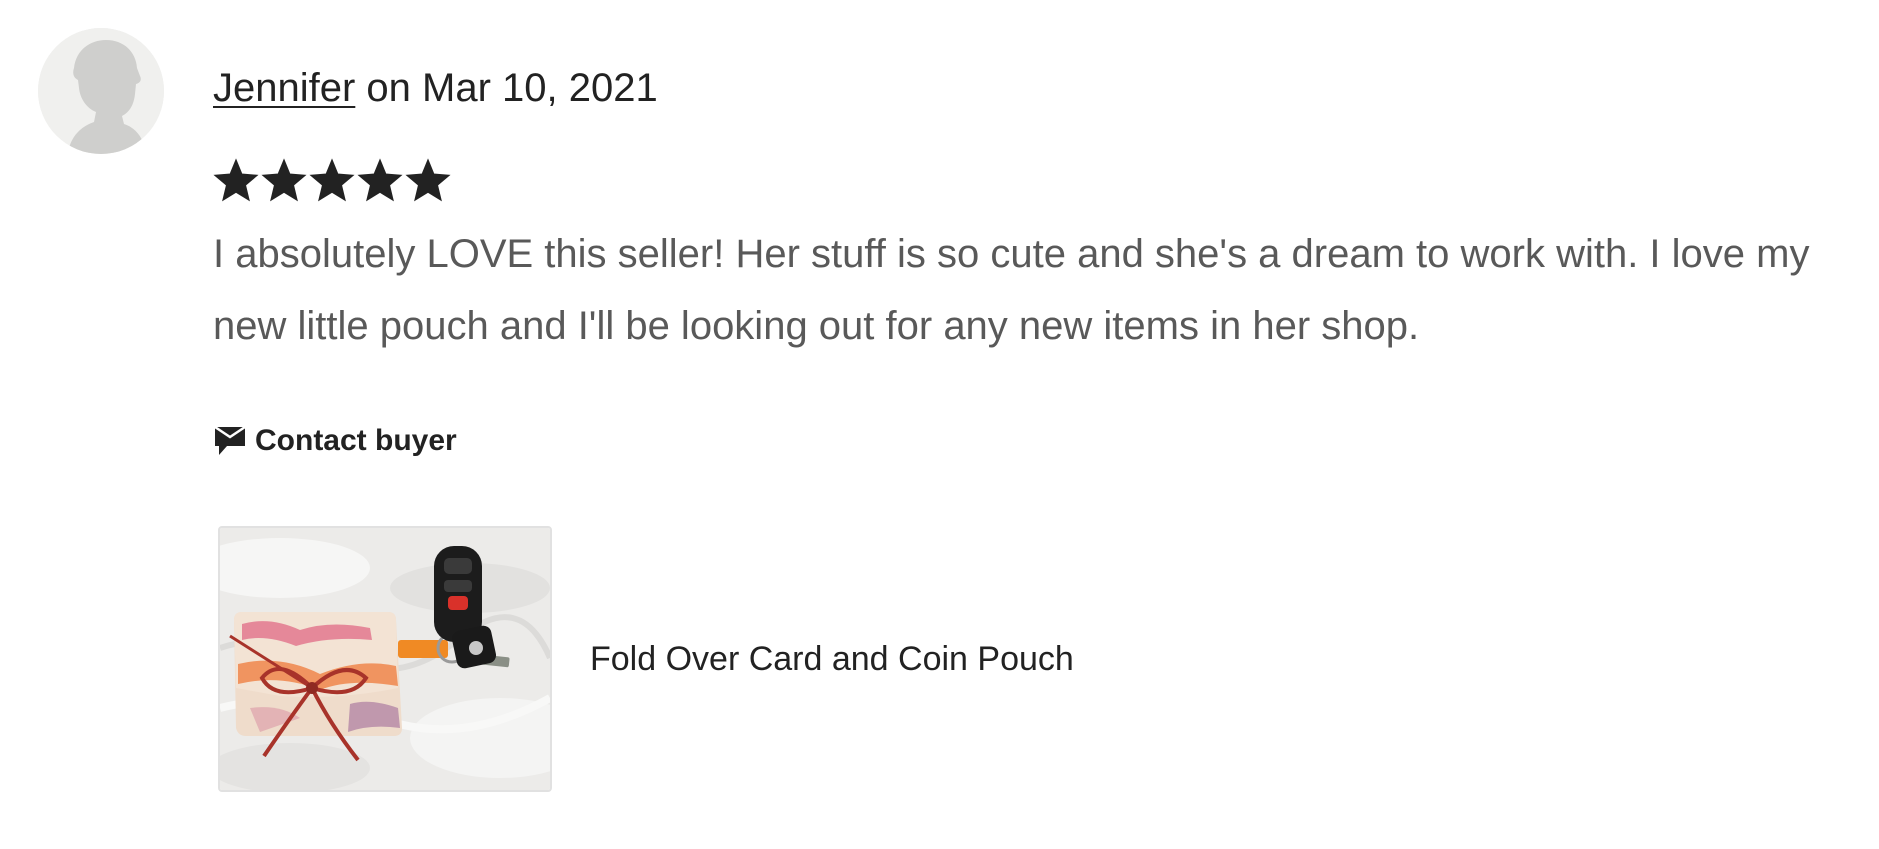 This screenshot has width=1879, height=849. I want to click on reviewer-avatar, so click(101, 91).